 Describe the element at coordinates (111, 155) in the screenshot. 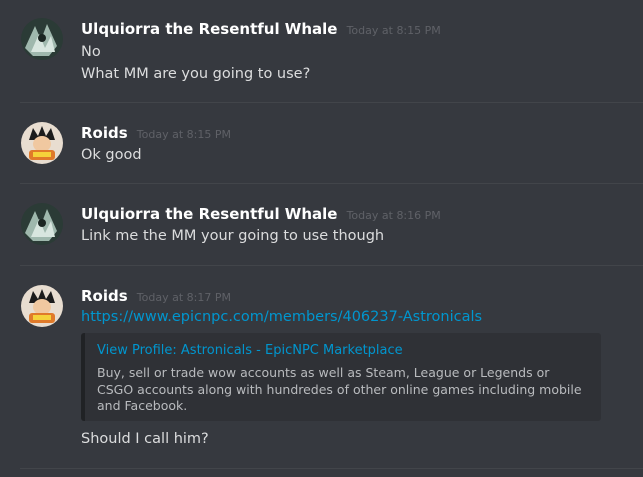

I see `message-text: Ok good` at that location.